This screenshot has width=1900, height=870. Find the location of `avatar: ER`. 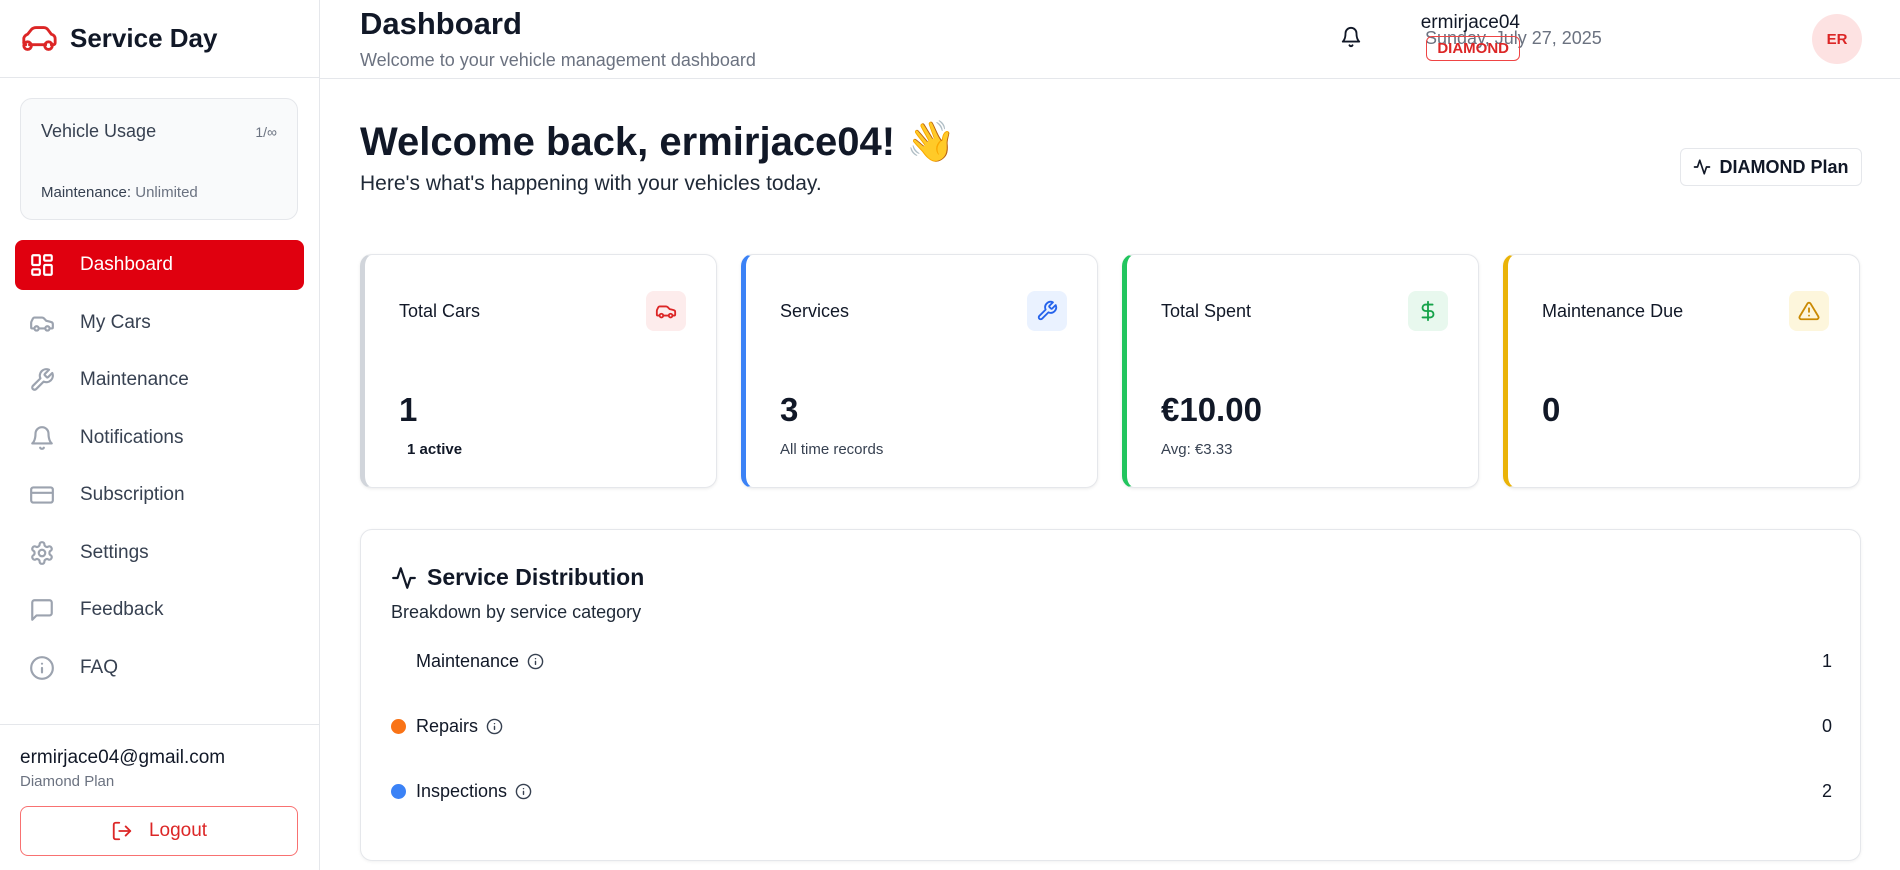

avatar: ER is located at coordinates (1837, 39).